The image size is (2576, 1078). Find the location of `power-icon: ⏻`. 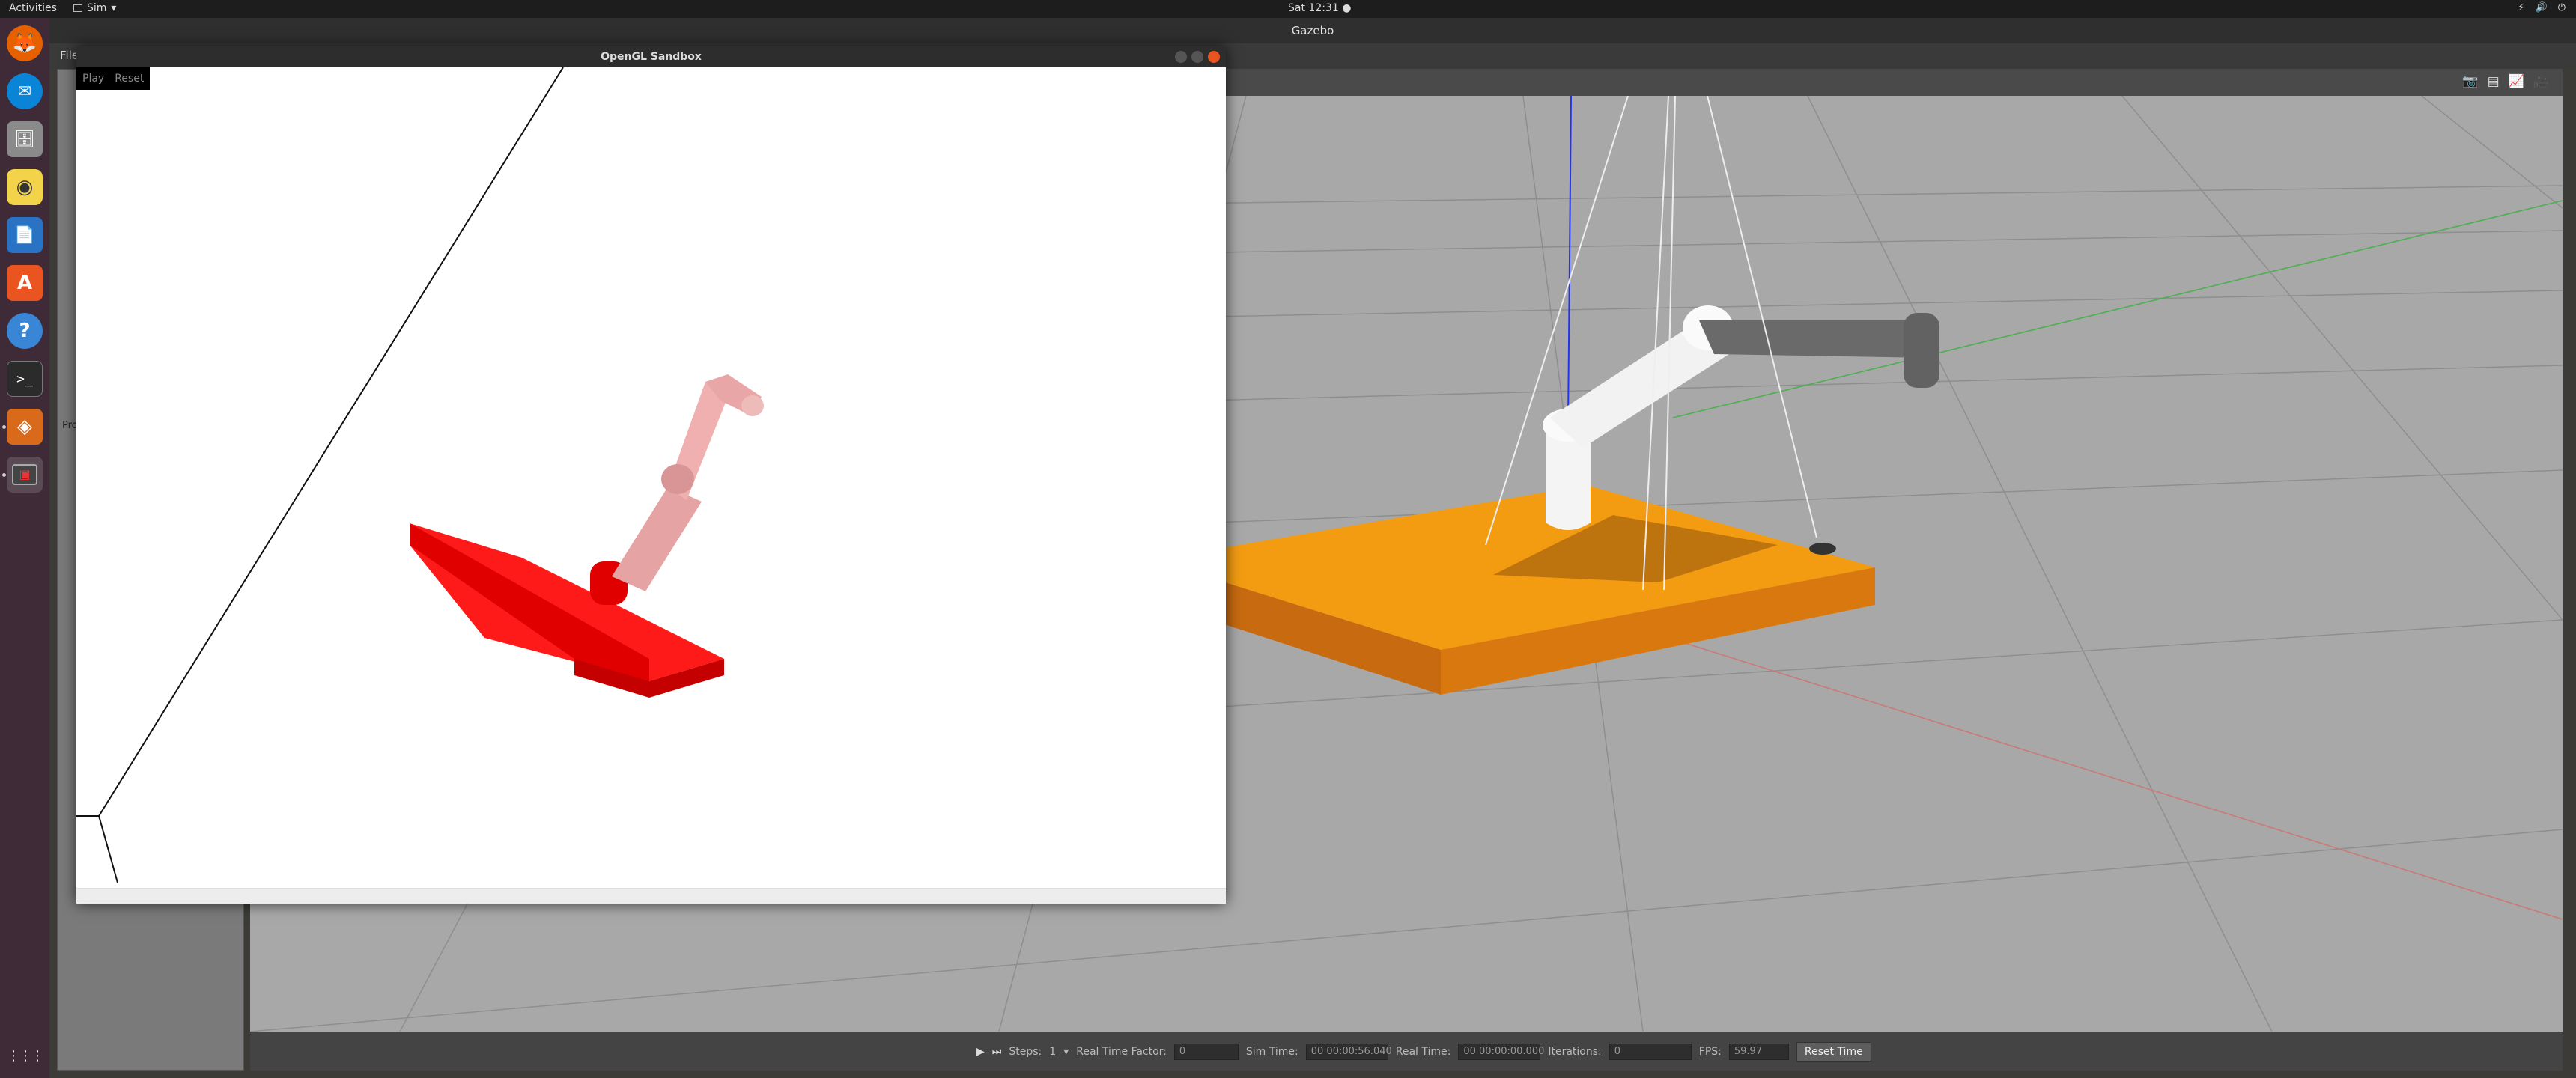

power-icon: ⏻ is located at coordinates (2561, 7).